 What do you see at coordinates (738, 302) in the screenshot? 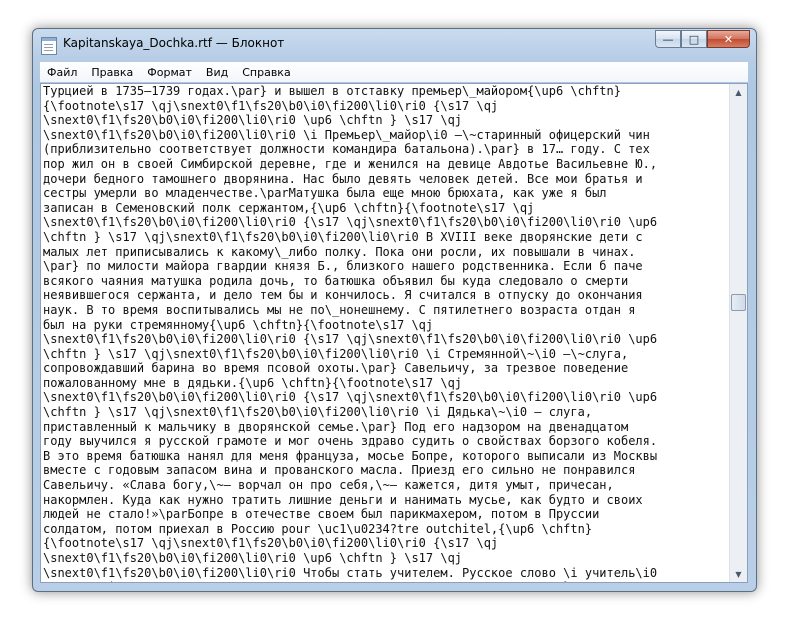
I see `scroll-thumb` at bounding box center [738, 302].